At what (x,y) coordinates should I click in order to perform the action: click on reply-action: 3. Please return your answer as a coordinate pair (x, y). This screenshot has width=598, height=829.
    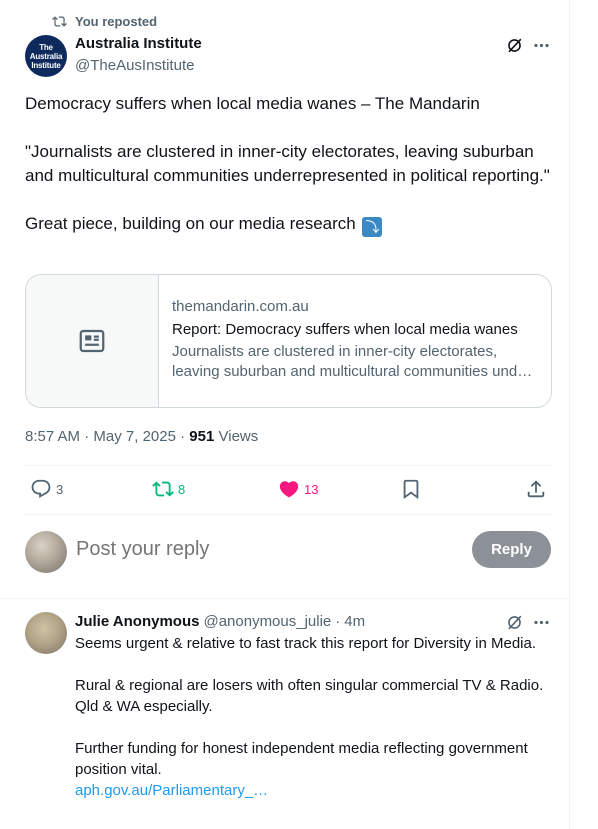
    Looking at the image, I should click on (46, 489).